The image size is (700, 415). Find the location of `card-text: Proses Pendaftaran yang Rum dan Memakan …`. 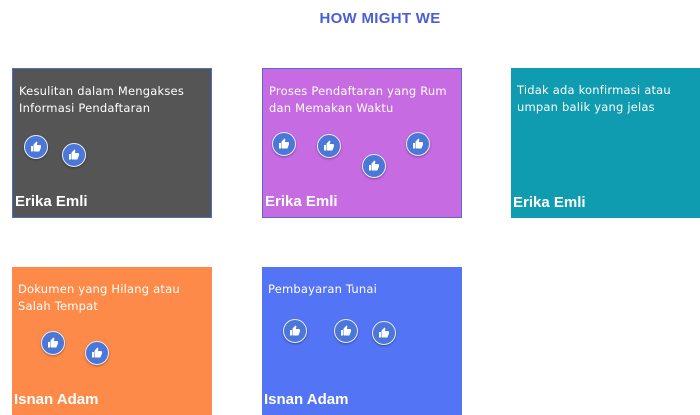

card-text: Proses Pendaftaran yang Rum dan Memakan … is located at coordinates (358, 99).